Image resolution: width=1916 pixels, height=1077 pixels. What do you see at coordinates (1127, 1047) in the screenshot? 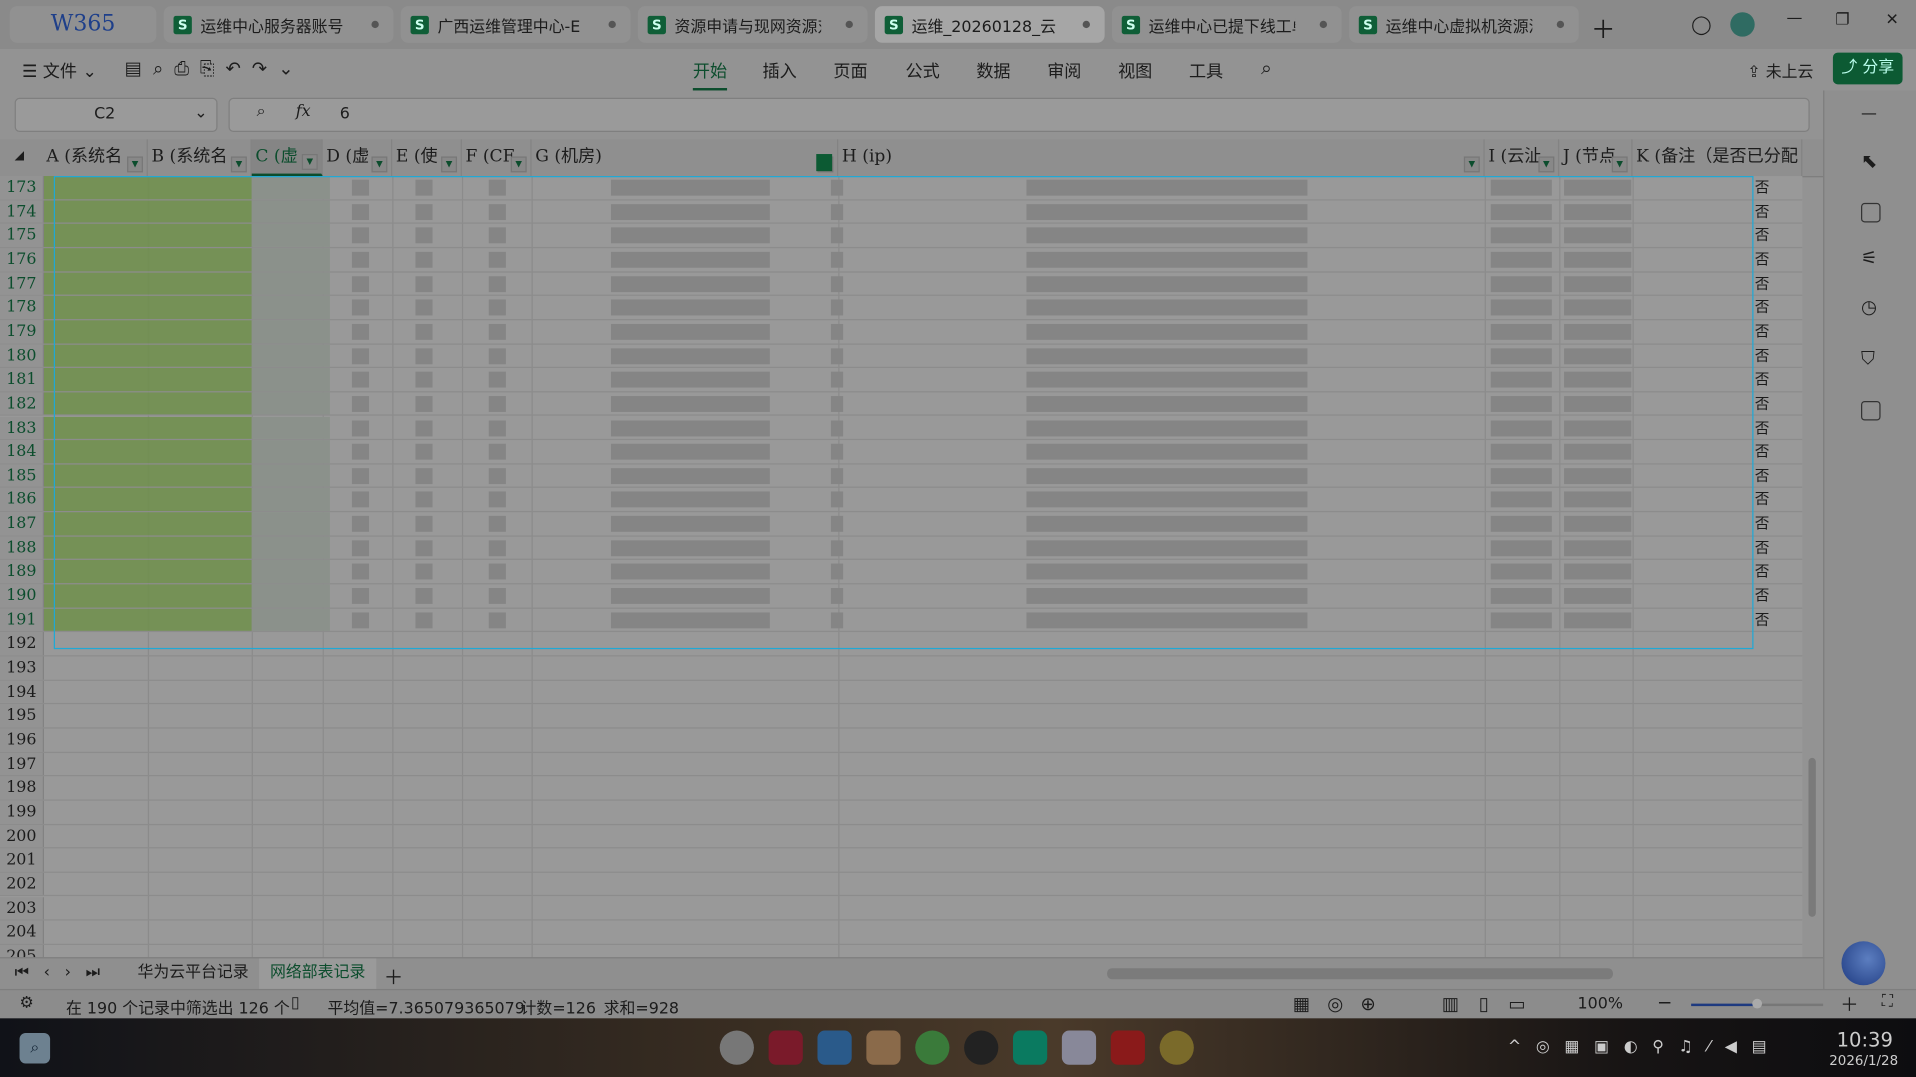
I see `wps-icon` at bounding box center [1127, 1047].